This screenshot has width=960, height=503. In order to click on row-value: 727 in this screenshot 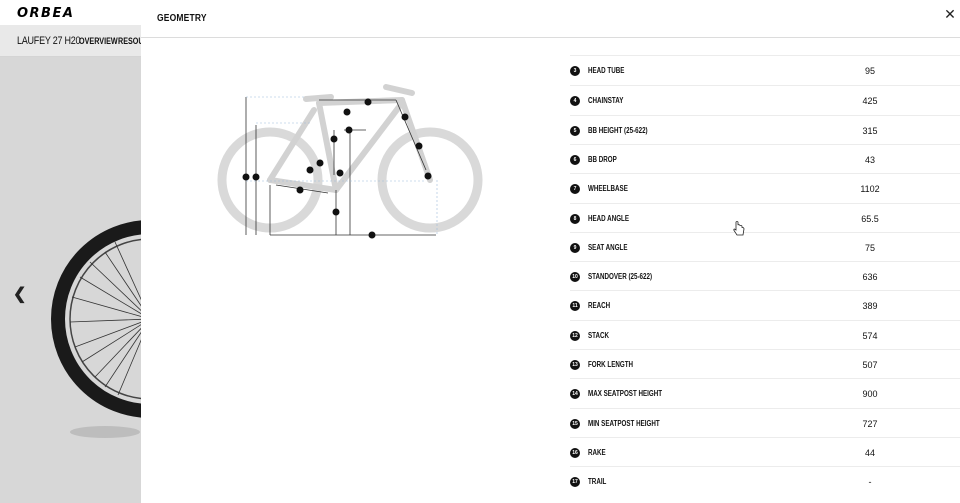, I will do `click(870, 423)`.